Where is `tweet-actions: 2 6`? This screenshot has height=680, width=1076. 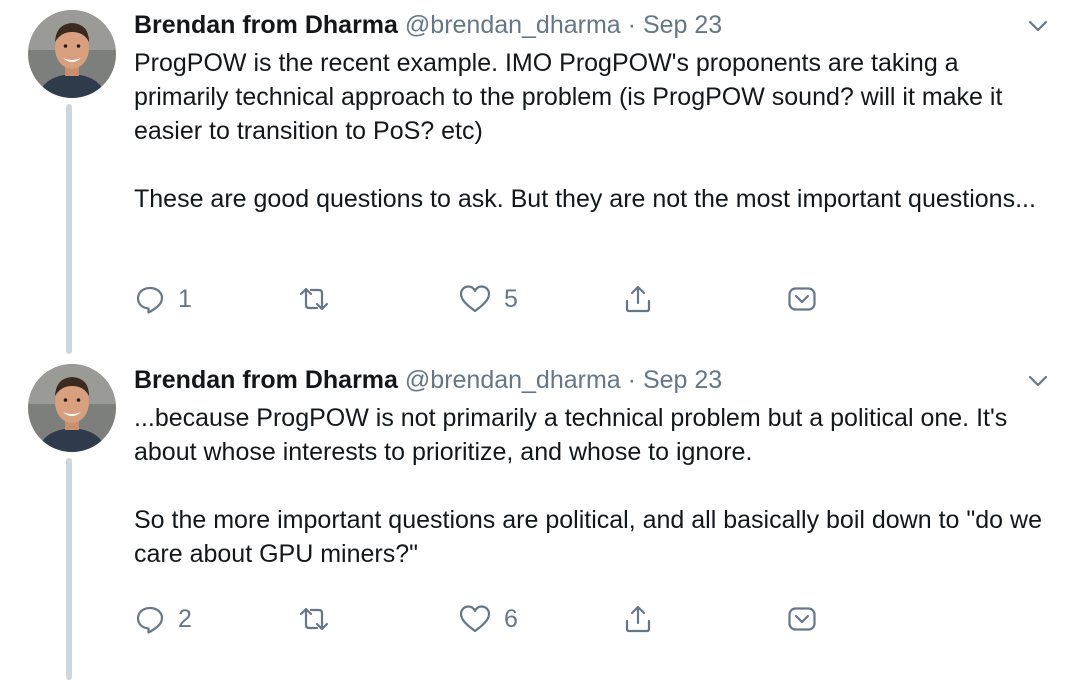 tweet-actions: 2 6 is located at coordinates (484, 619).